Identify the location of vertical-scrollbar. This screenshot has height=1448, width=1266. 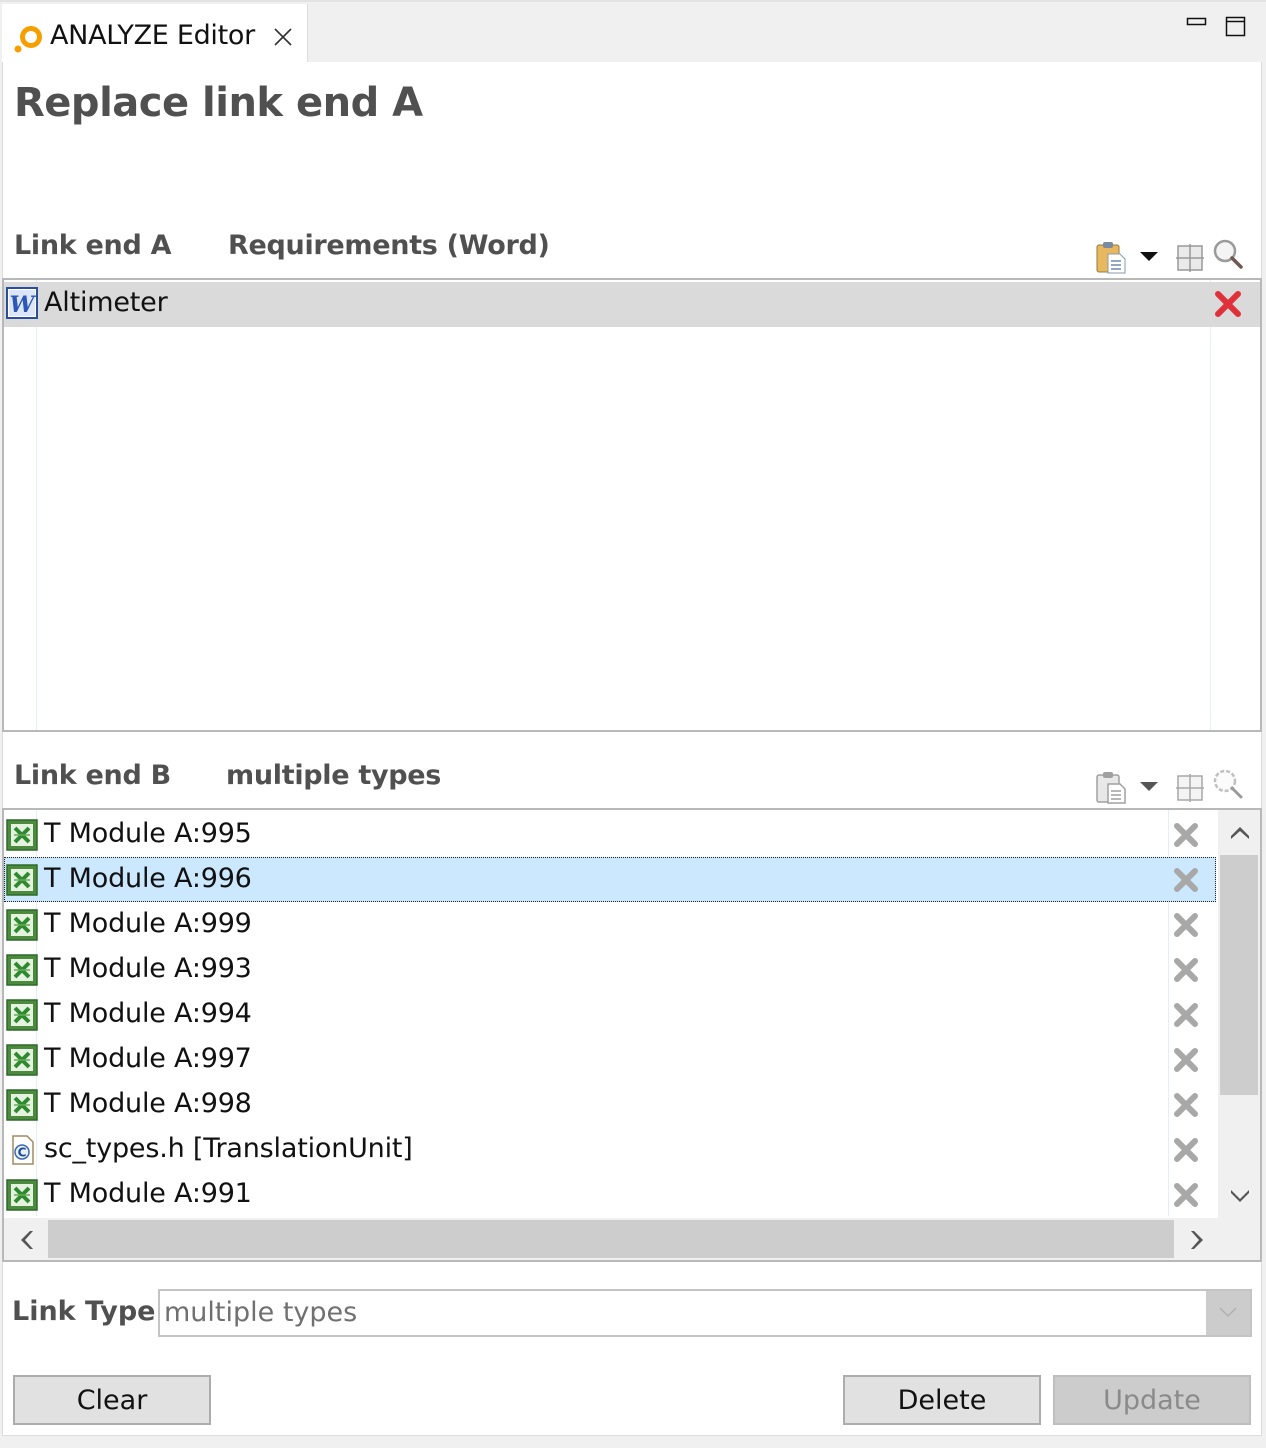
(1239, 1014).